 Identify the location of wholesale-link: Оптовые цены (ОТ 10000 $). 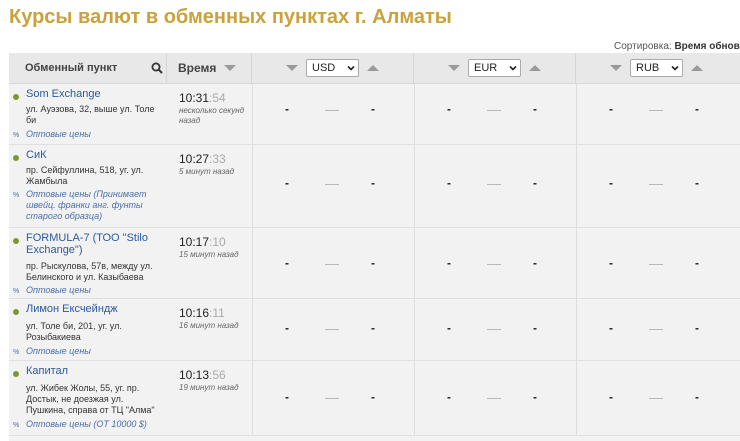
(95, 424).